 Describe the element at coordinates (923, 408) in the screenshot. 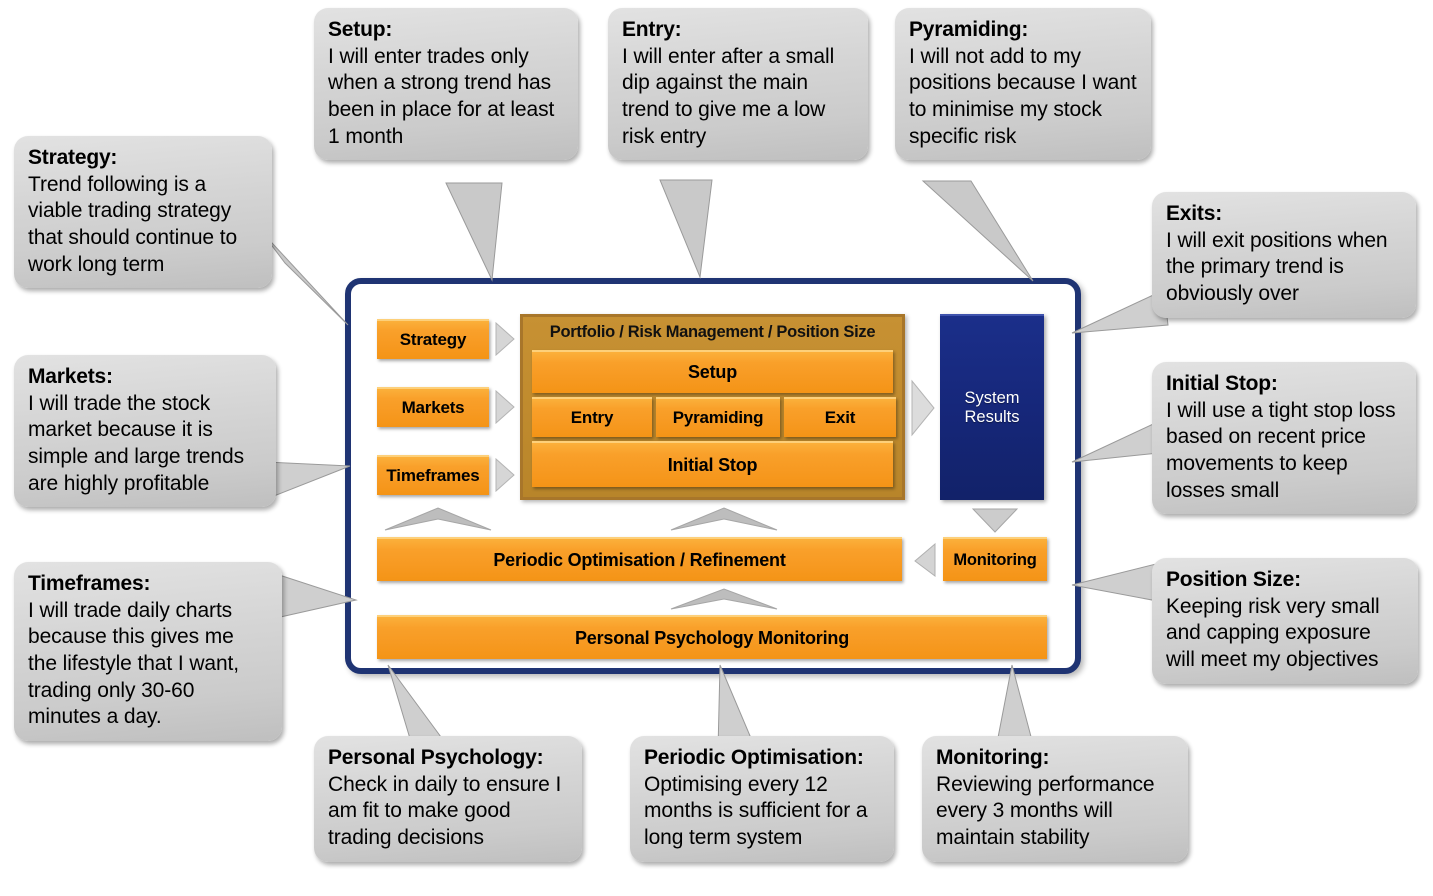

I see `arrow-portfolio-to-results` at that location.